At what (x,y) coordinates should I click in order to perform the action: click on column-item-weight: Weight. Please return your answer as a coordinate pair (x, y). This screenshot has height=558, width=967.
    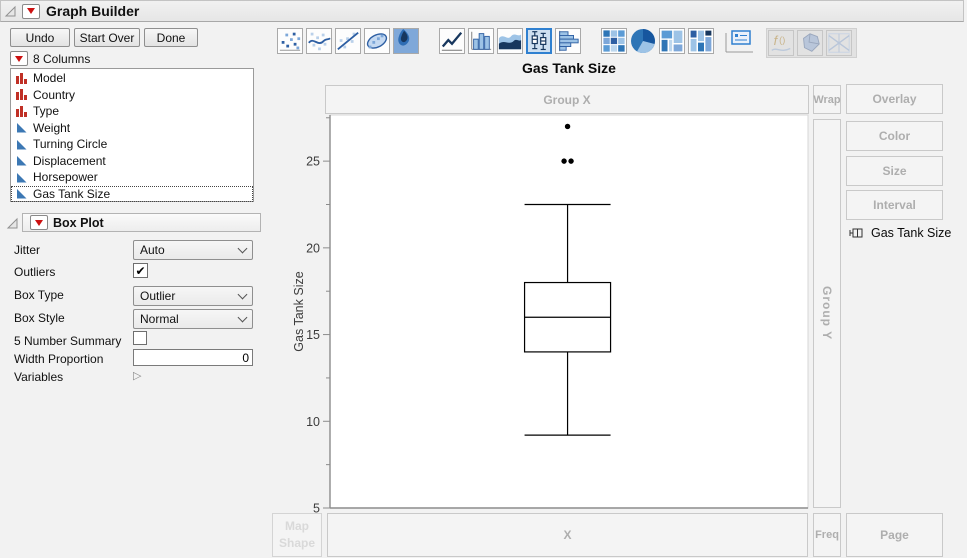
    Looking at the image, I should click on (132, 128).